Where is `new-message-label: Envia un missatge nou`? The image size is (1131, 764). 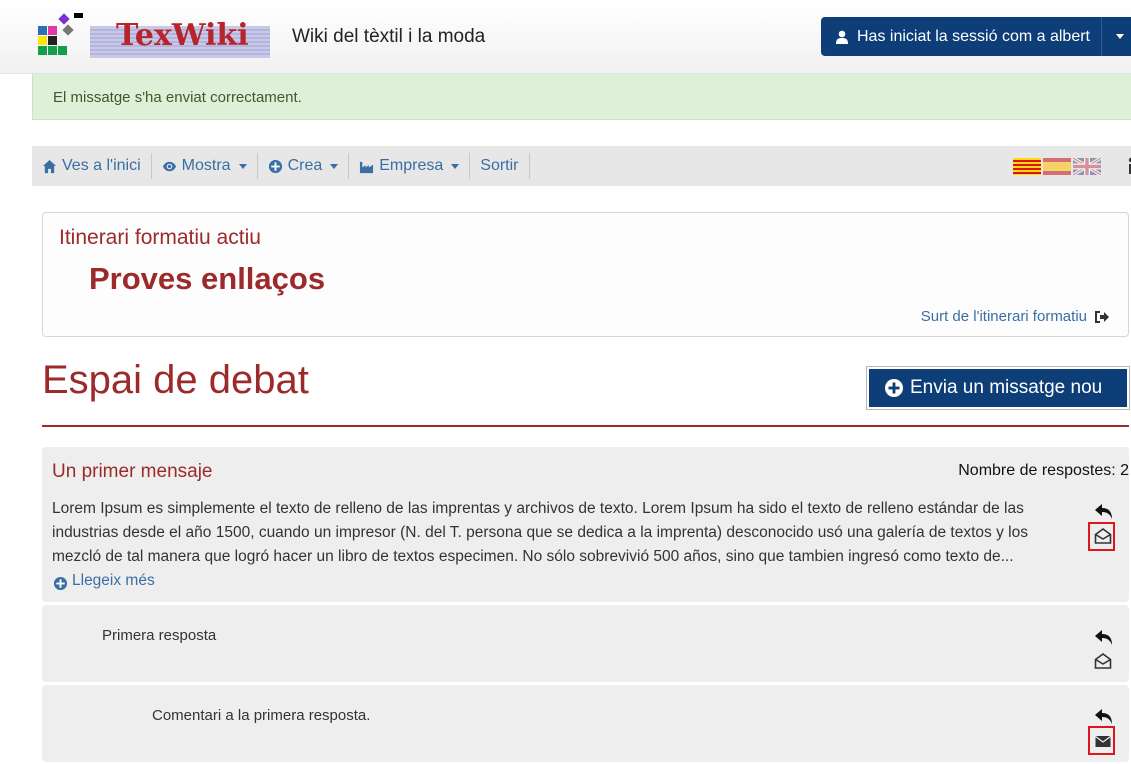
new-message-label: Envia un missatge nou is located at coordinates (1006, 387).